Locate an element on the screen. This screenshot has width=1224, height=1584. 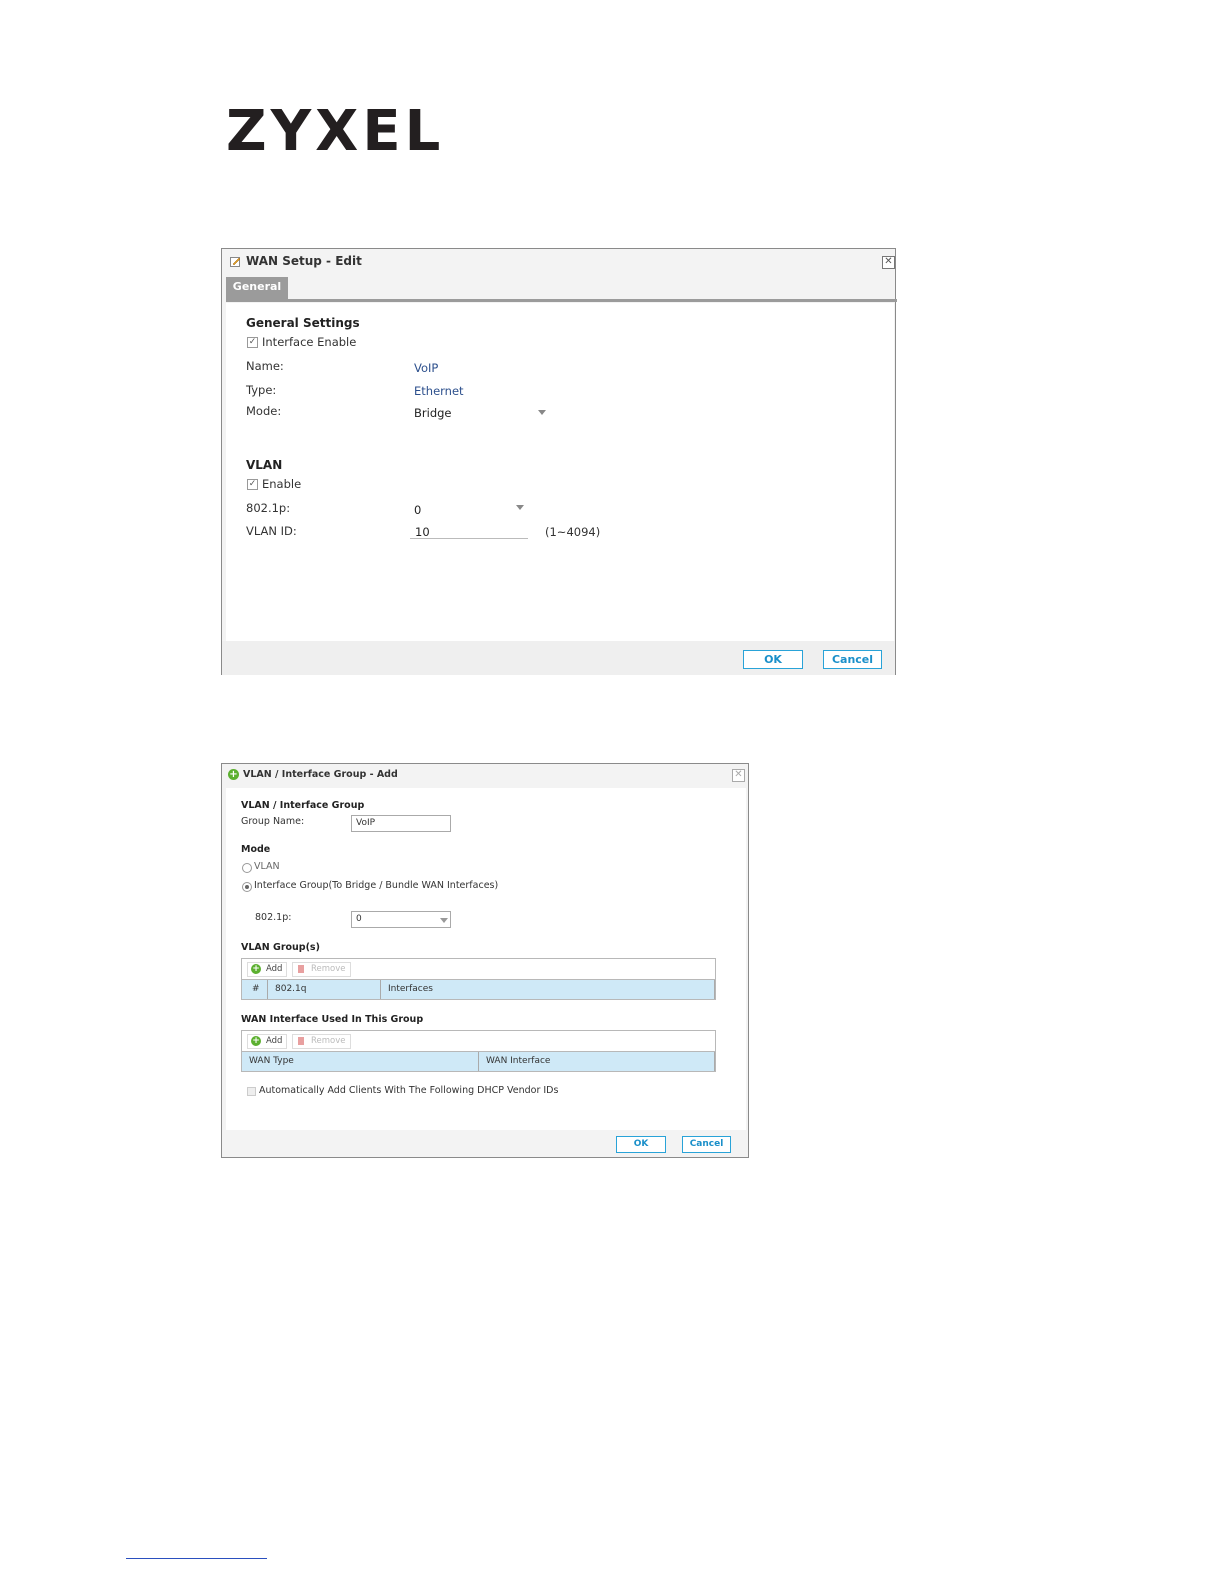
column-header-wan-interface: WAN Interface is located at coordinates (597, 1061).